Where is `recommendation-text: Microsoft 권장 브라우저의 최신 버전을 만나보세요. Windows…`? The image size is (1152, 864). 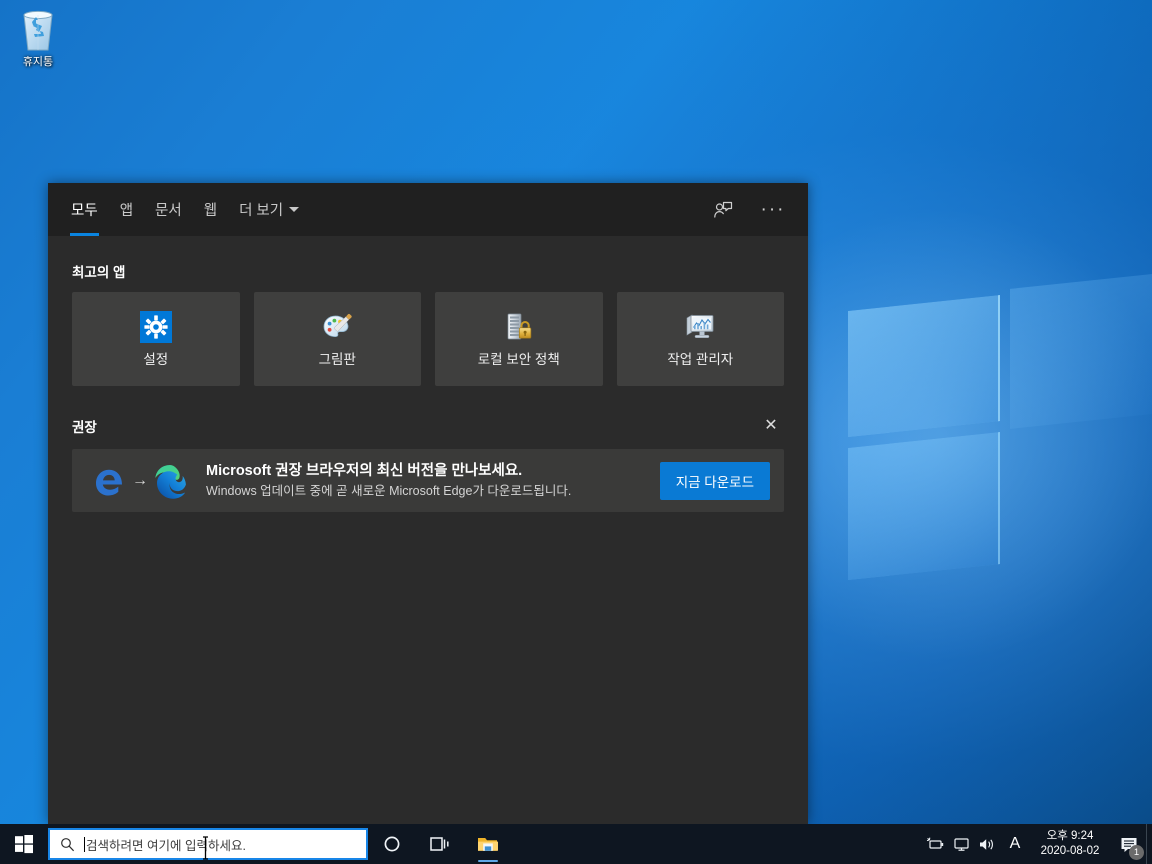 recommendation-text: Microsoft 권장 브라우저의 최신 버전을 만나보세요. Windows… is located at coordinates (433, 480).